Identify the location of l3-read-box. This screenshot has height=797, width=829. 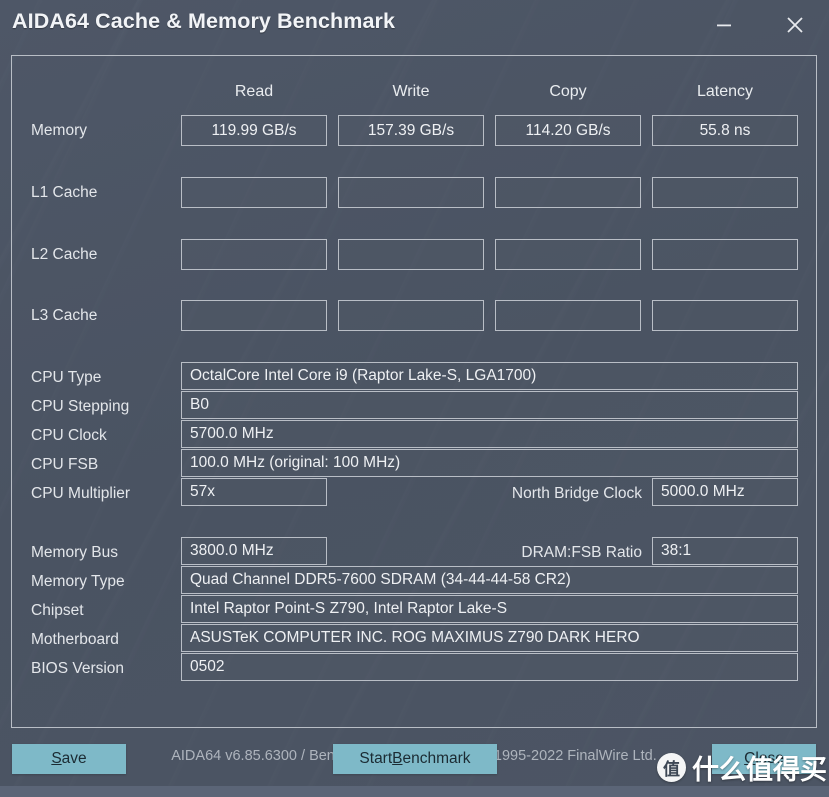
(254, 315).